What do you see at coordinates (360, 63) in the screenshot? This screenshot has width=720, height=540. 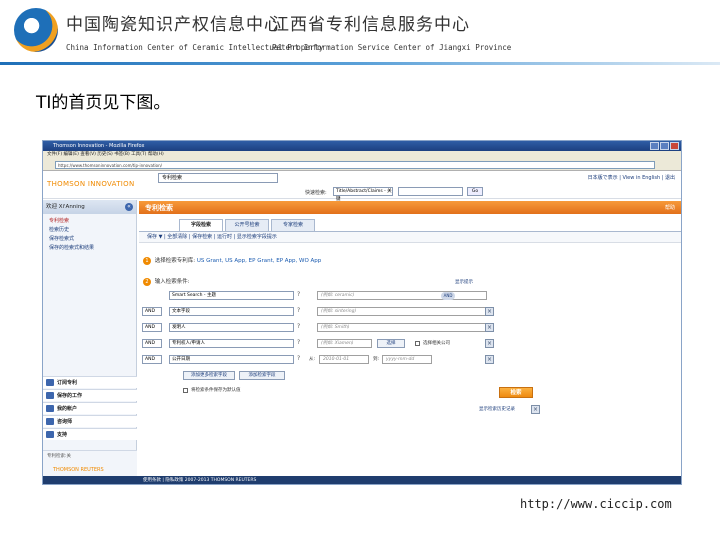 I see `header-divider` at bounding box center [360, 63].